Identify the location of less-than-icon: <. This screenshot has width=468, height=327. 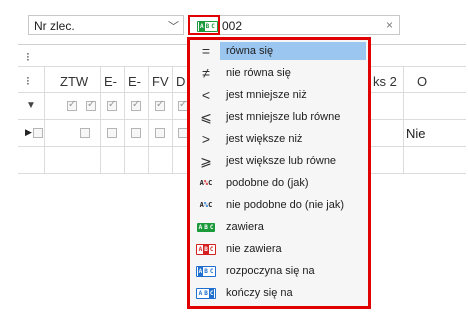
(206, 95).